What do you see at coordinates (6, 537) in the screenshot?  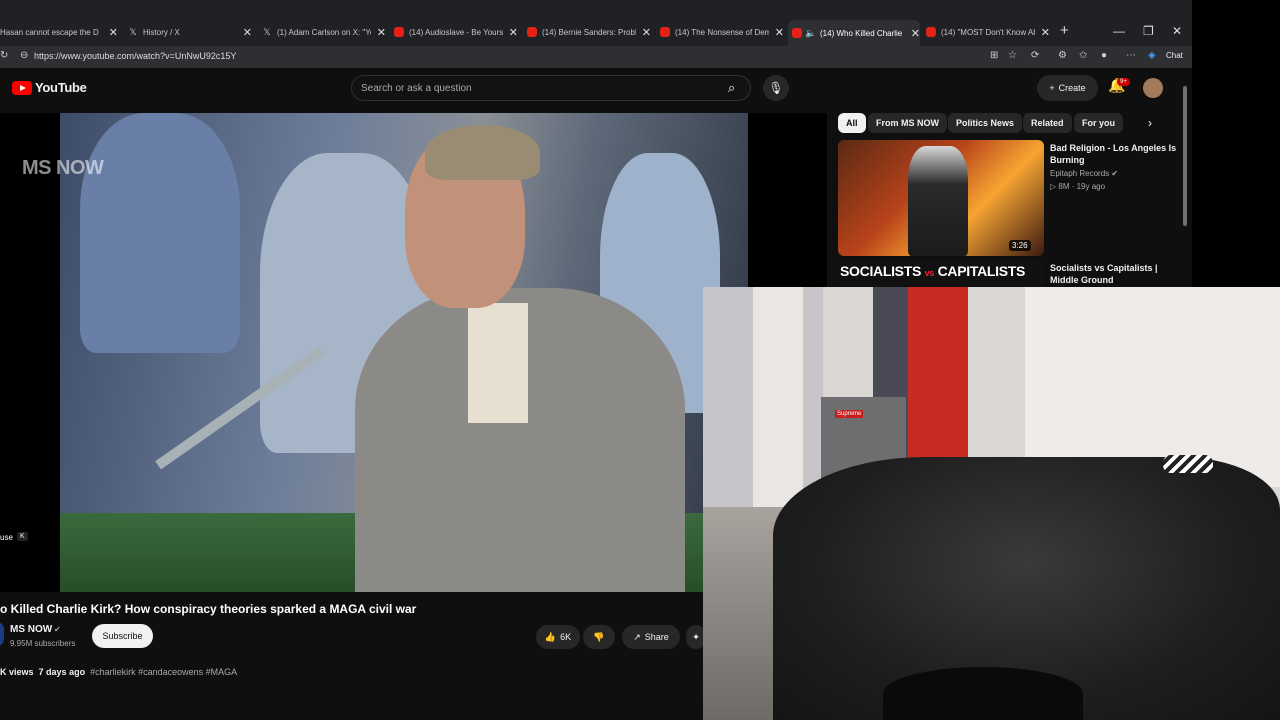 I see `pause-hint: use` at bounding box center [6, 537].